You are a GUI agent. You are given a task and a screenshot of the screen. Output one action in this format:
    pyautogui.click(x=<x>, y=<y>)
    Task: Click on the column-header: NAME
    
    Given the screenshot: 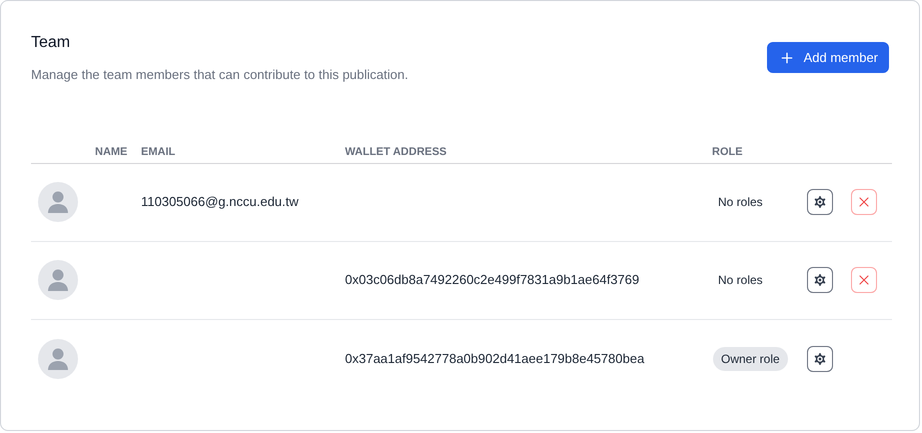 What is the action you would take?
    pyautogui.click(x=111, y=152)
    